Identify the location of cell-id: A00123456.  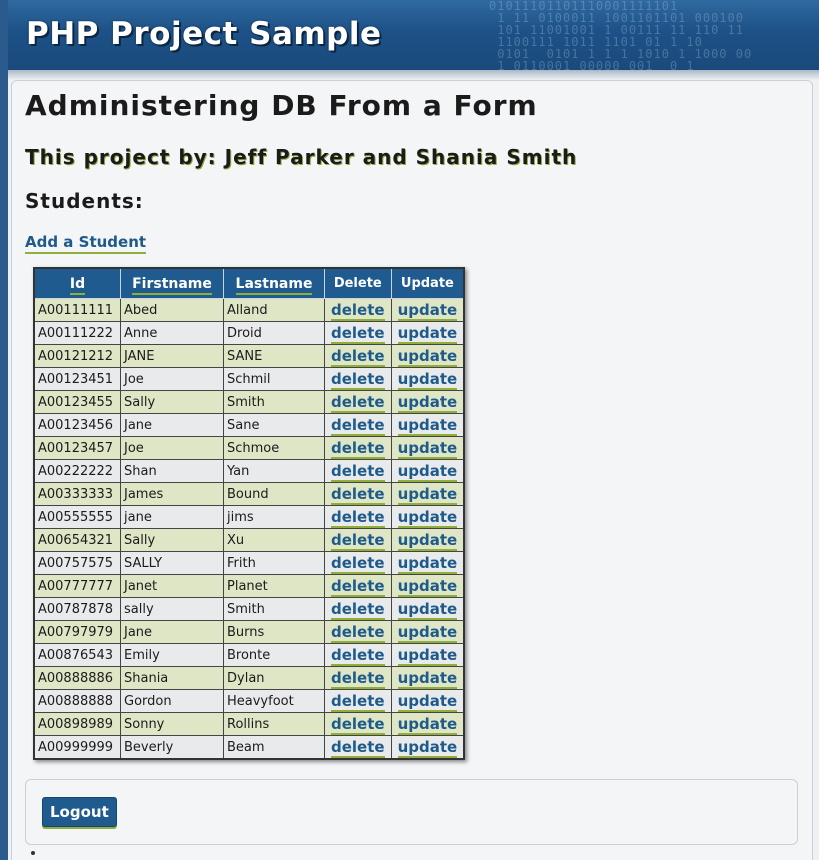
(77, 425).